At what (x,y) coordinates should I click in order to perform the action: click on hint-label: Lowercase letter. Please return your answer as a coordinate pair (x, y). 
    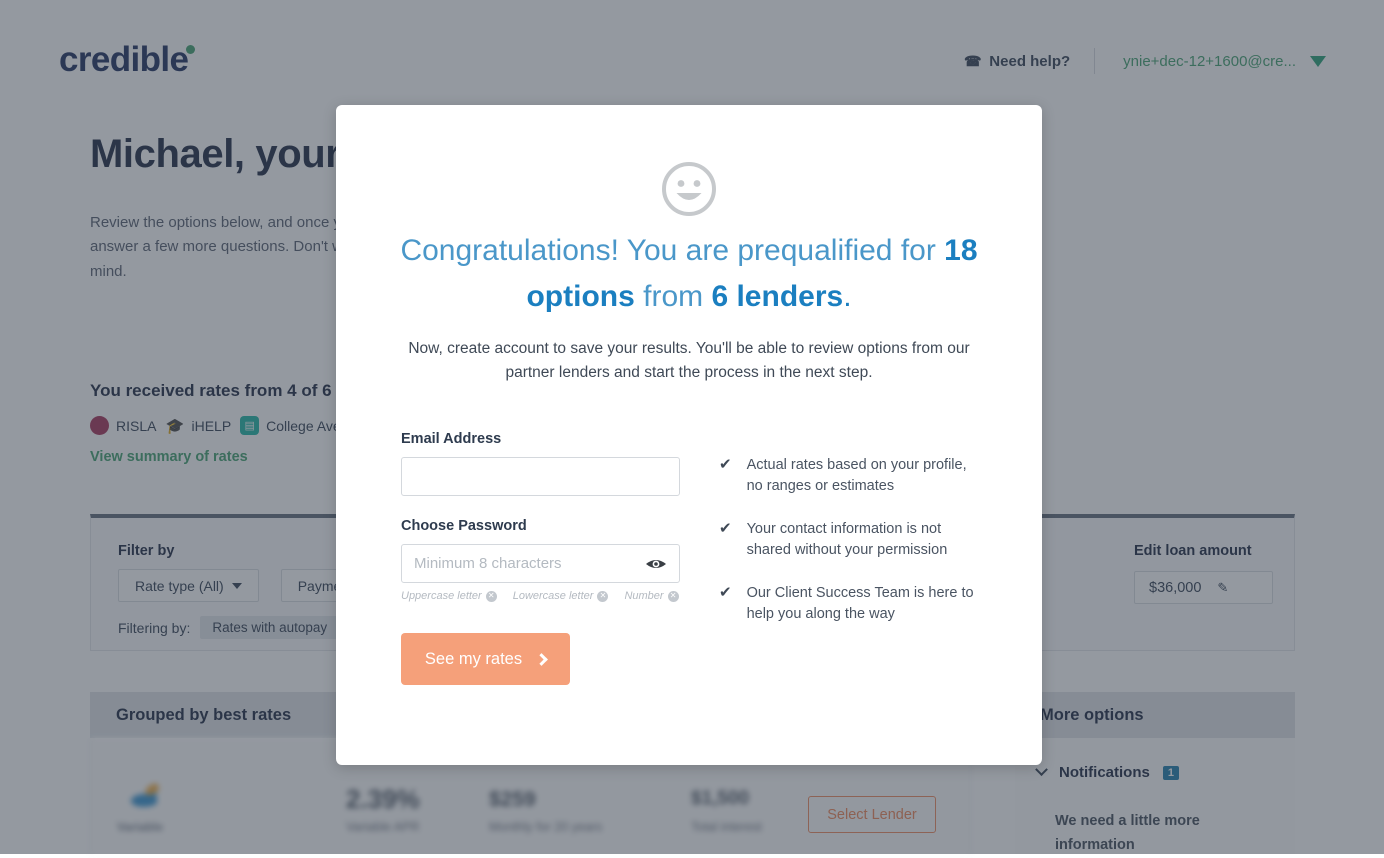
    Looking at the image, I should click on (553, 596).